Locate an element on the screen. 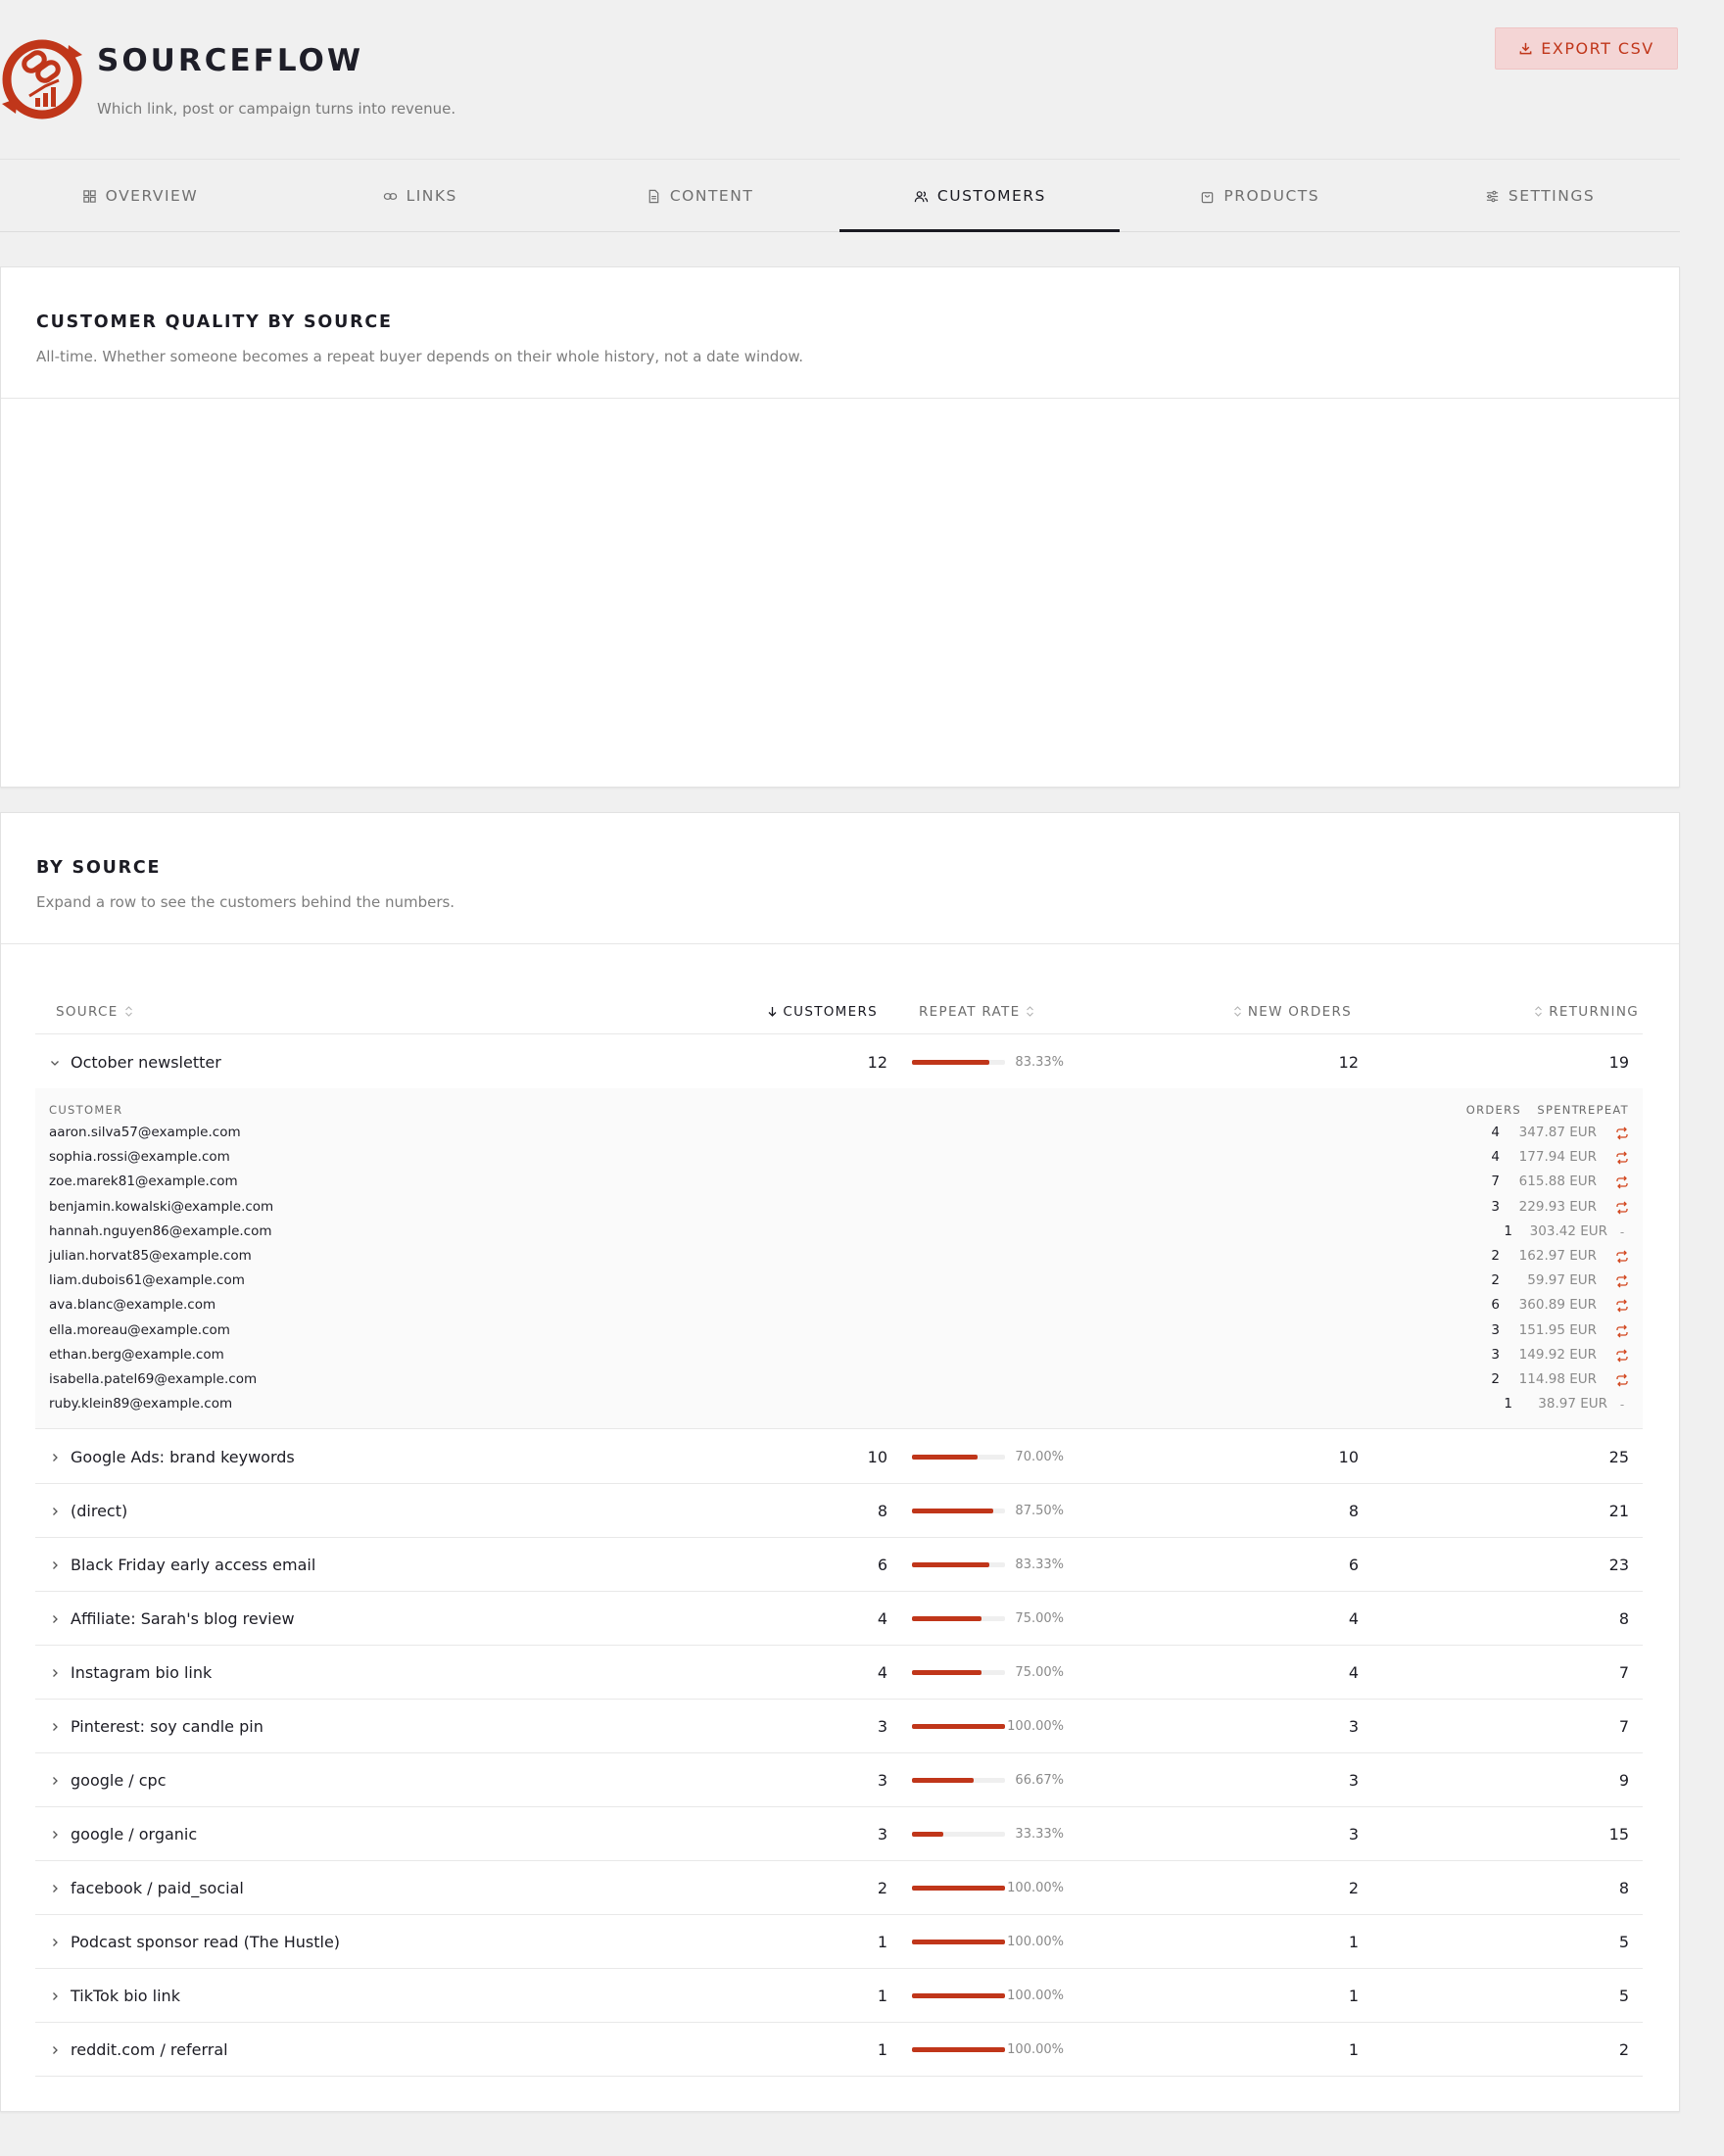 This screenshot has height=2156, width=1724. chevron-down-icon is located at coordinates (55, 1063).